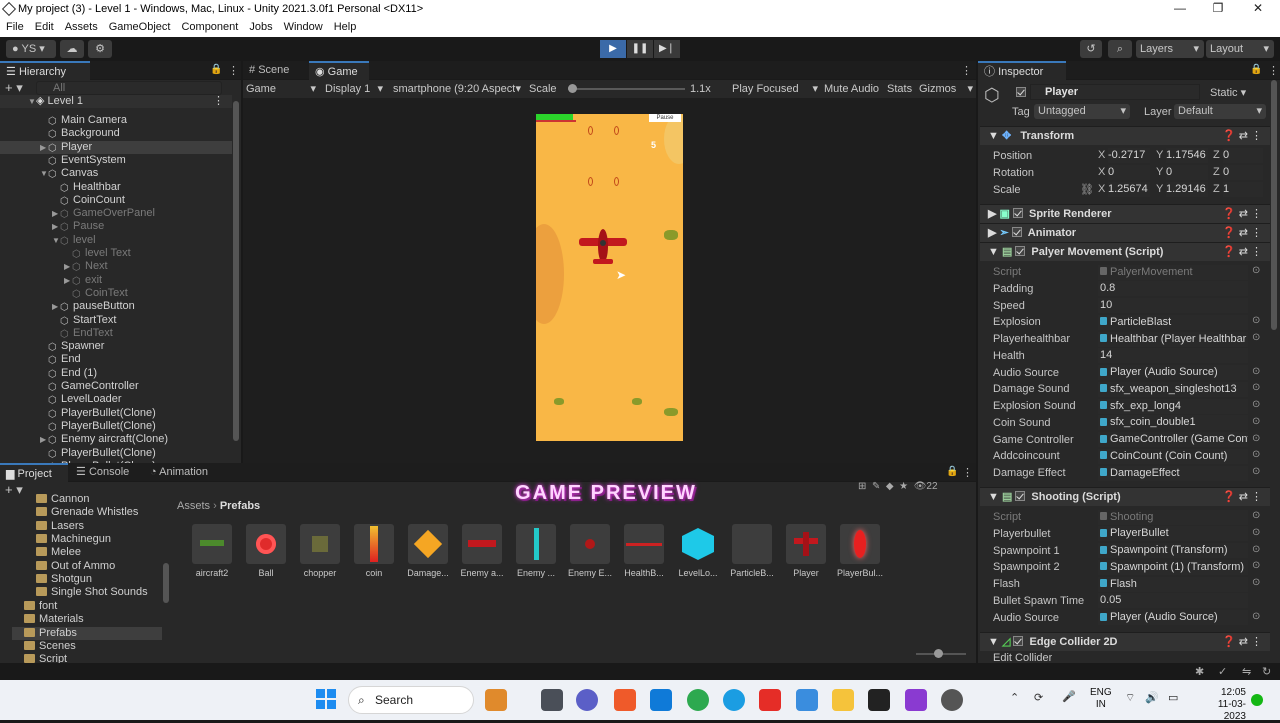 The width and height of the screenshot is (1280, 723). I want to click on notification-dot-icon, so click(1257, 700).